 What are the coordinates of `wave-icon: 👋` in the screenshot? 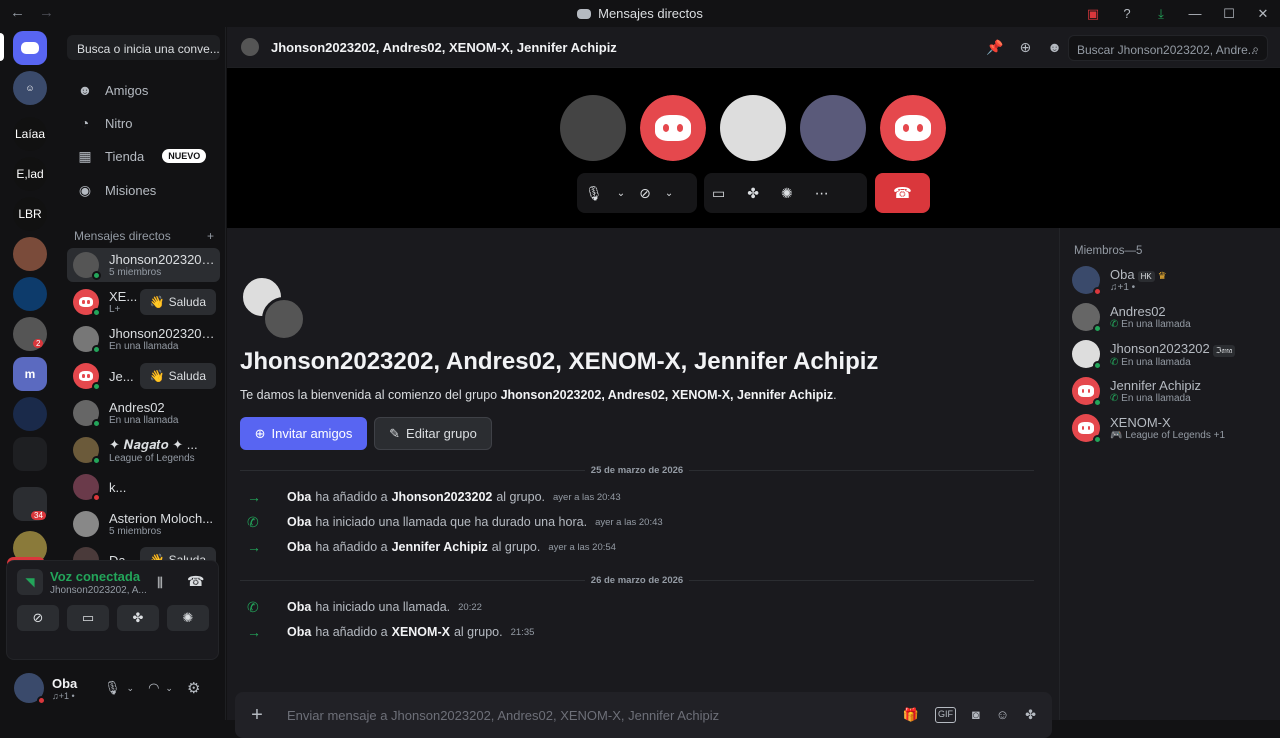 It's located at (157, 302).